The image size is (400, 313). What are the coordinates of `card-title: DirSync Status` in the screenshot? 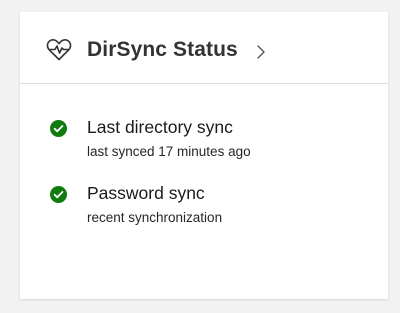 It's located at (162, 49).